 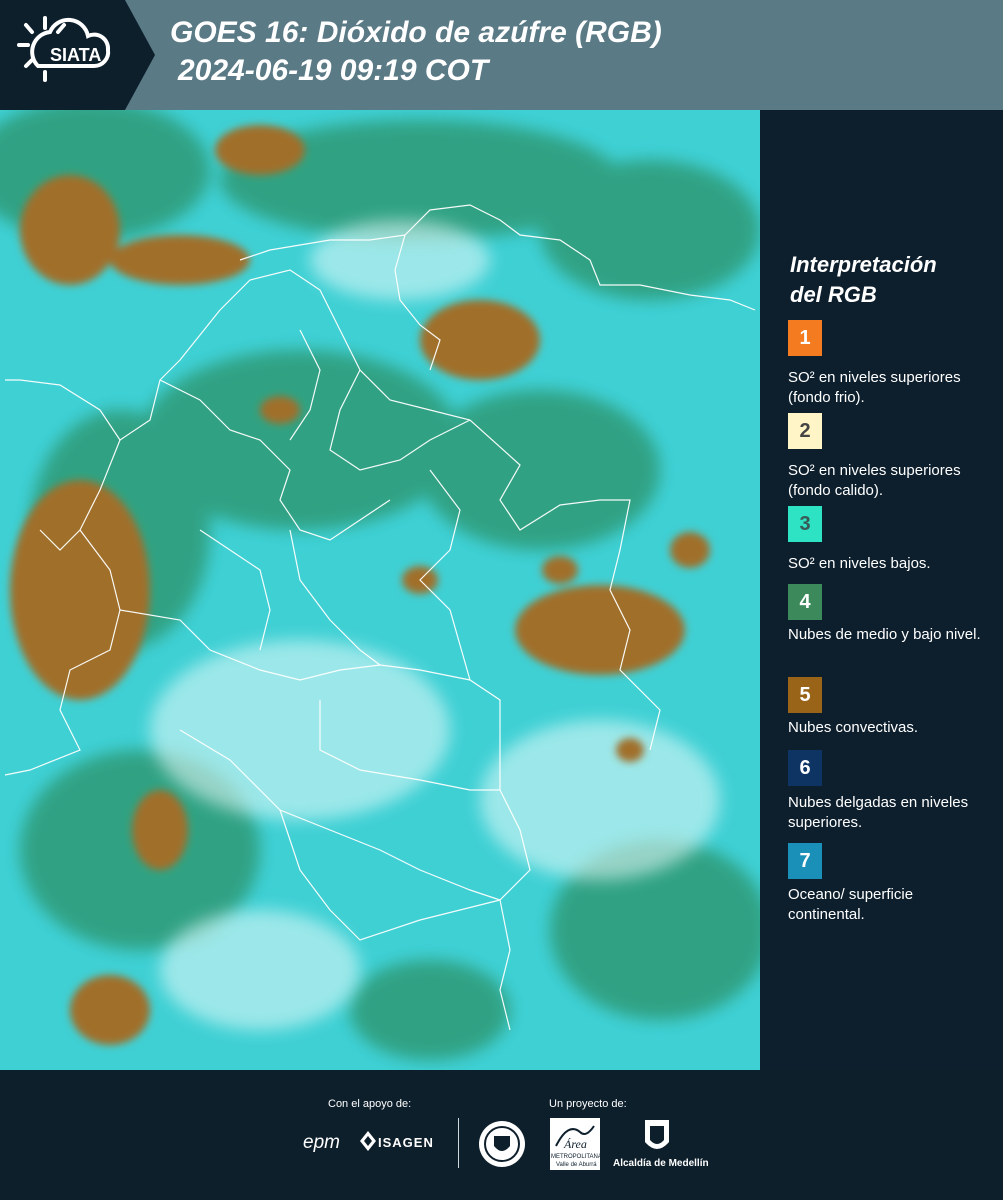 I want to click on isagen-logo: ISAGEN, so click(x=406, y=1142).